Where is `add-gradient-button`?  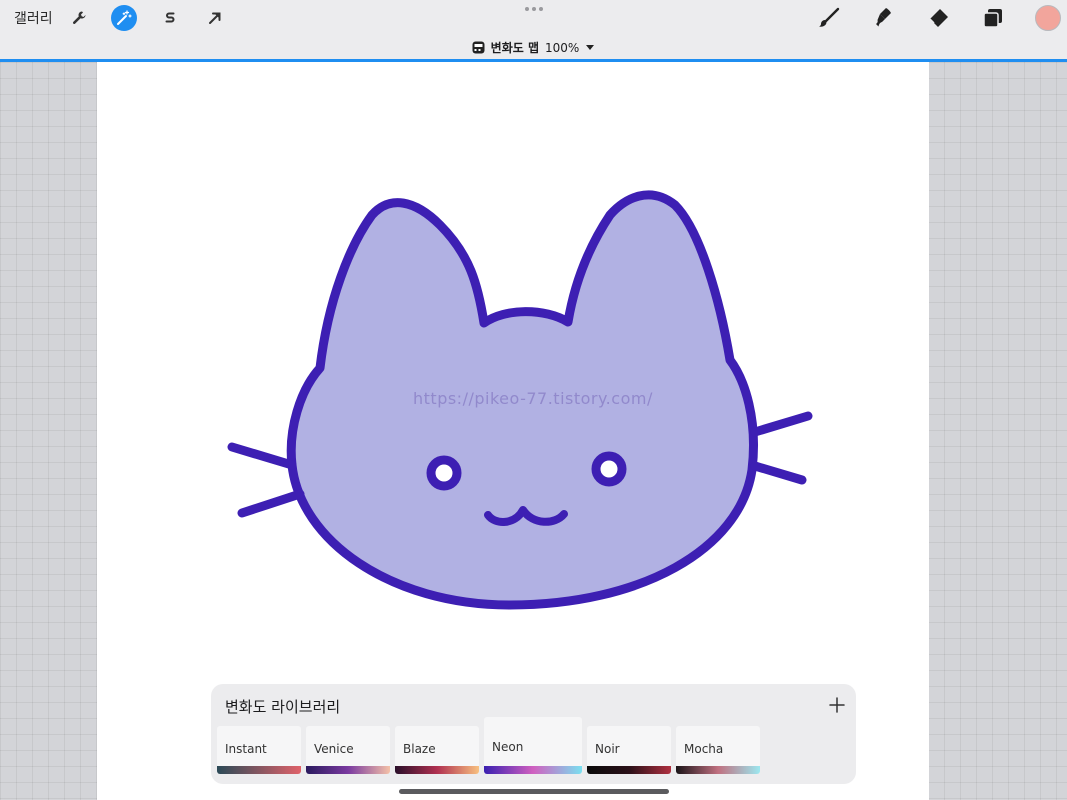
add-gradient-button is located at coordinates (837, 705).